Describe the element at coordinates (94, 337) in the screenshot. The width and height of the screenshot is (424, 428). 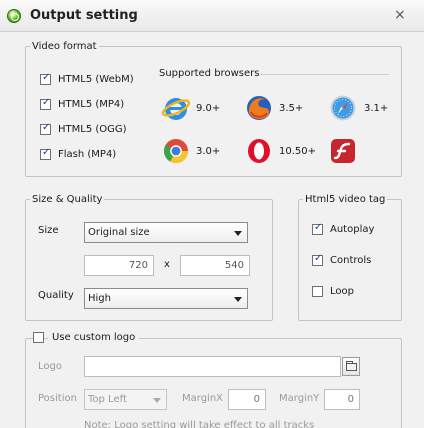
I see `use-custom-logo-label: Use custom logo` at that location.